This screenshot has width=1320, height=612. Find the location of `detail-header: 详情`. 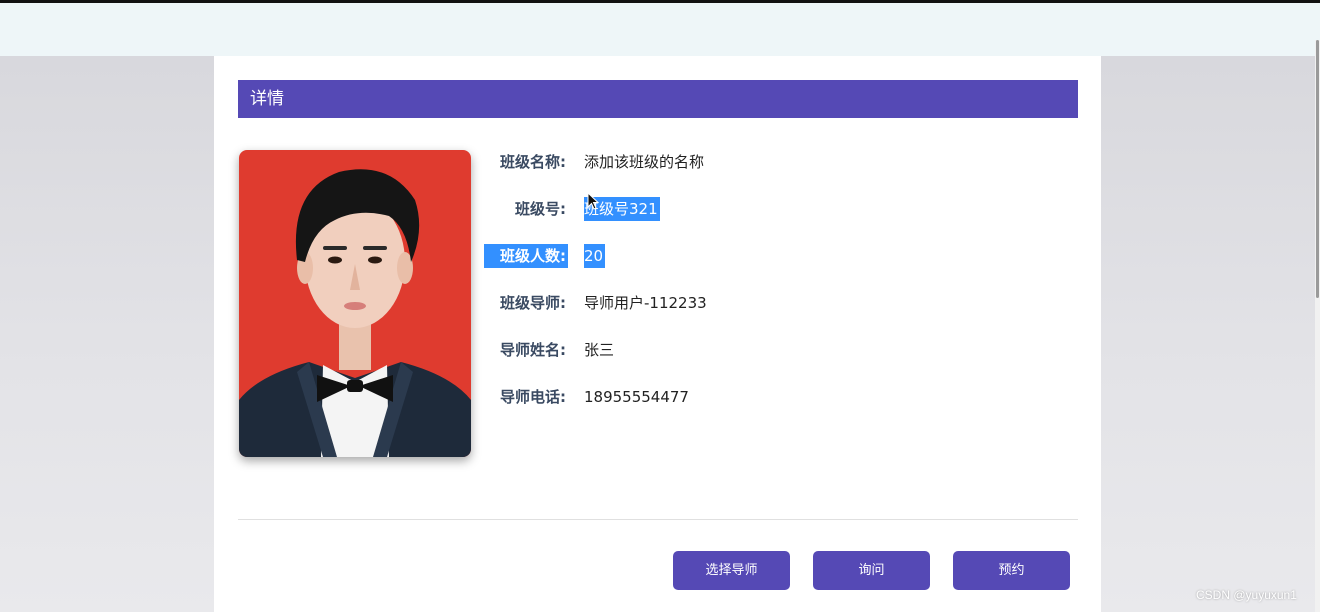

detail-header: 详情 is located at coordinates (658, 99).